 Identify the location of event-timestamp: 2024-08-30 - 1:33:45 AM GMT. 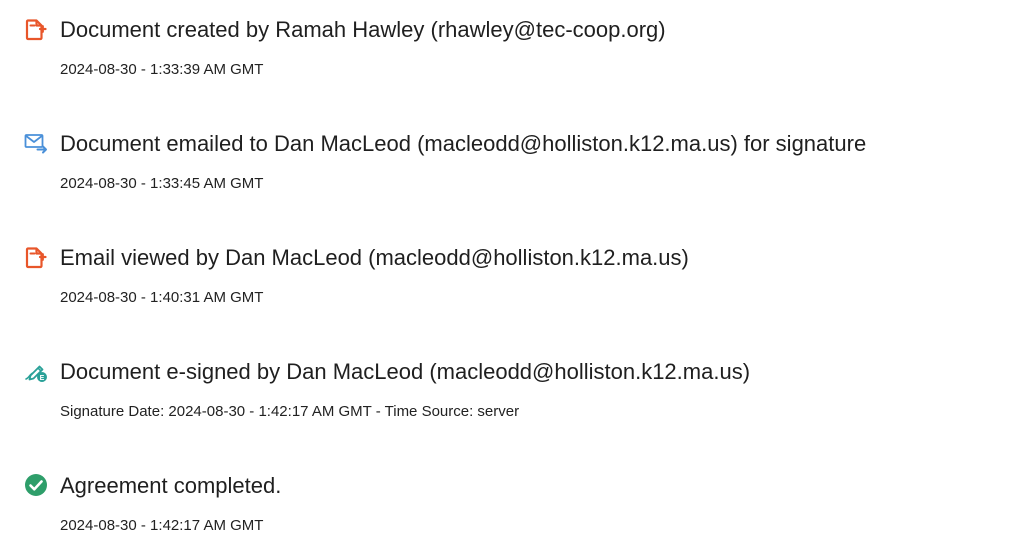
(162, 183).